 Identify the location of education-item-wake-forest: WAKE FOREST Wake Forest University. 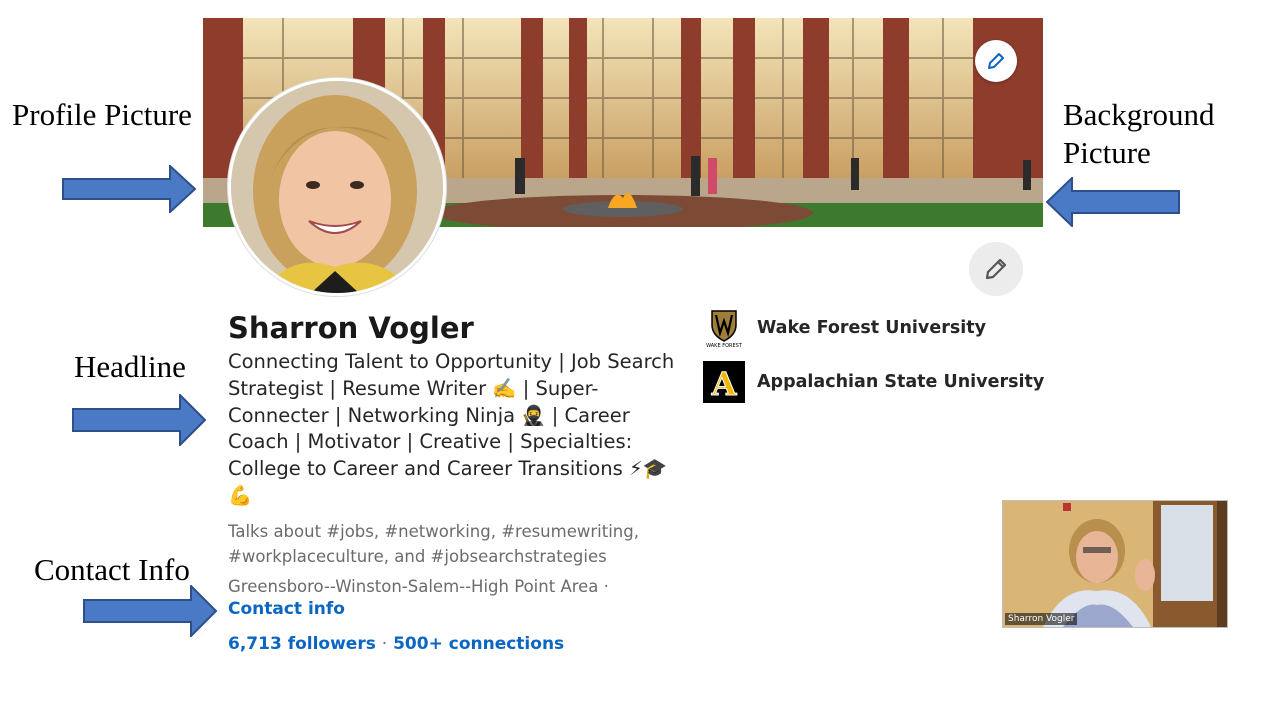
(844, 328).